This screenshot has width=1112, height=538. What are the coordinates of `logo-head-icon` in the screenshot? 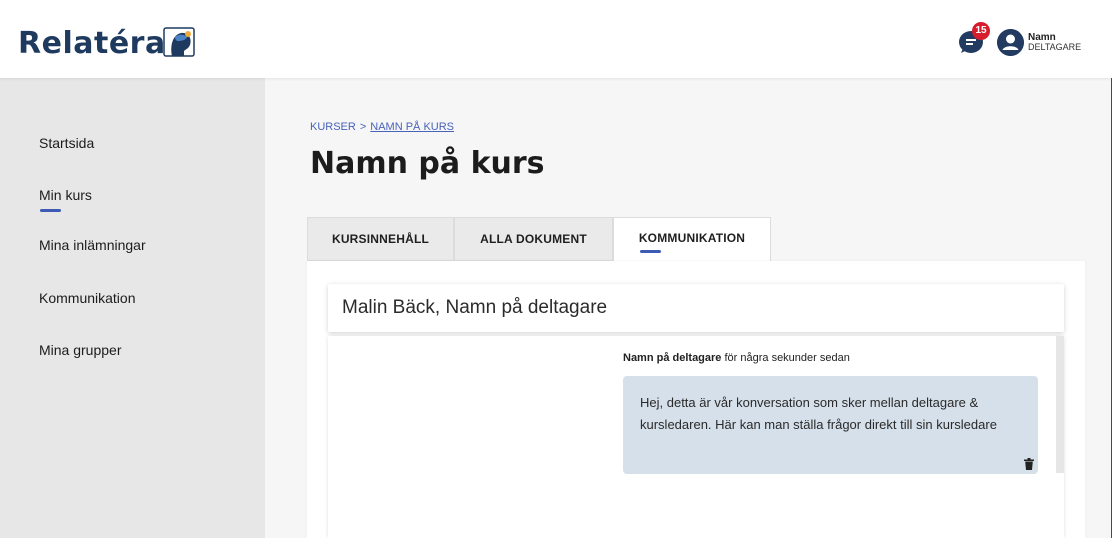 It's located at (179, 42).